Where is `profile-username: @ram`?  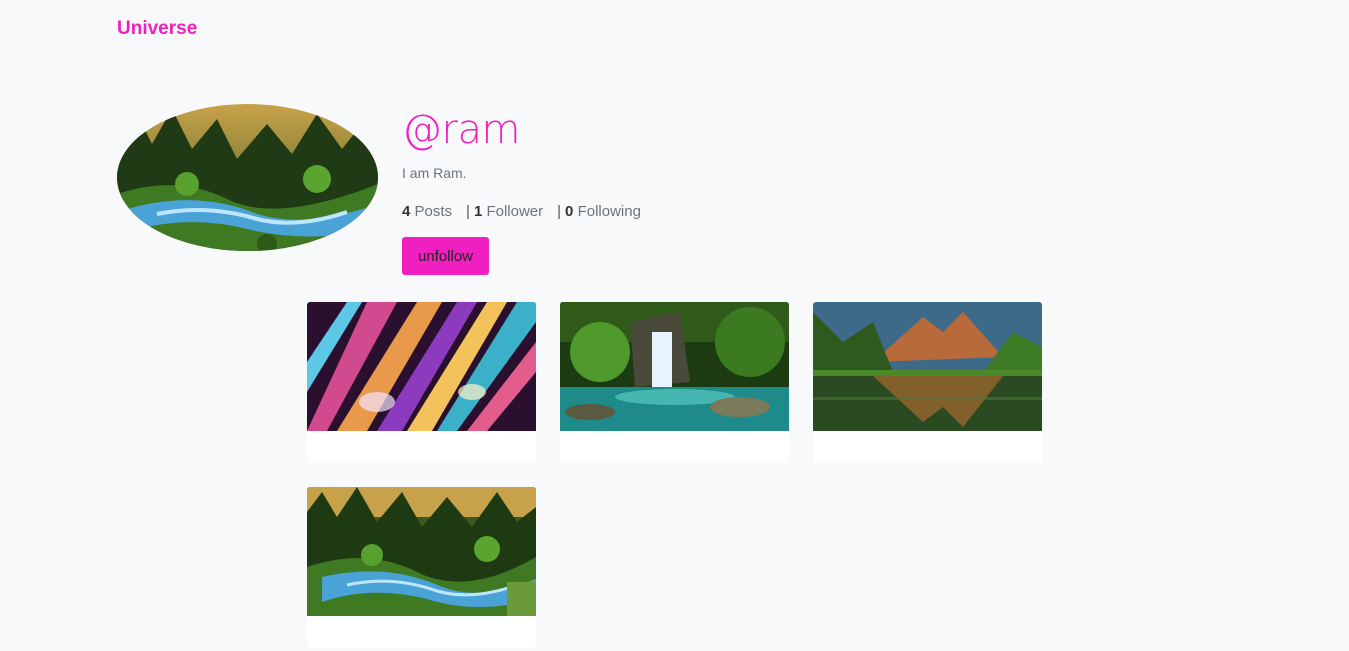
profile-username: @ram is located at coordinates (461, 130).